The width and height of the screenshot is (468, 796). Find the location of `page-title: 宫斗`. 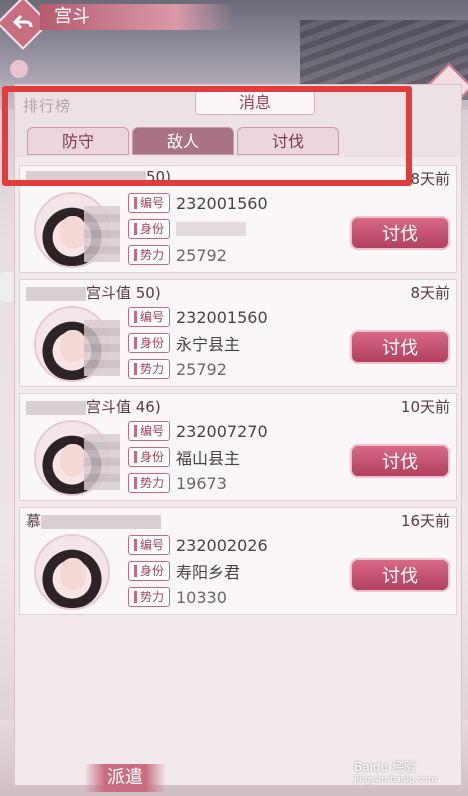

page-title: 宫斗 is located at coordinates (137, 17).